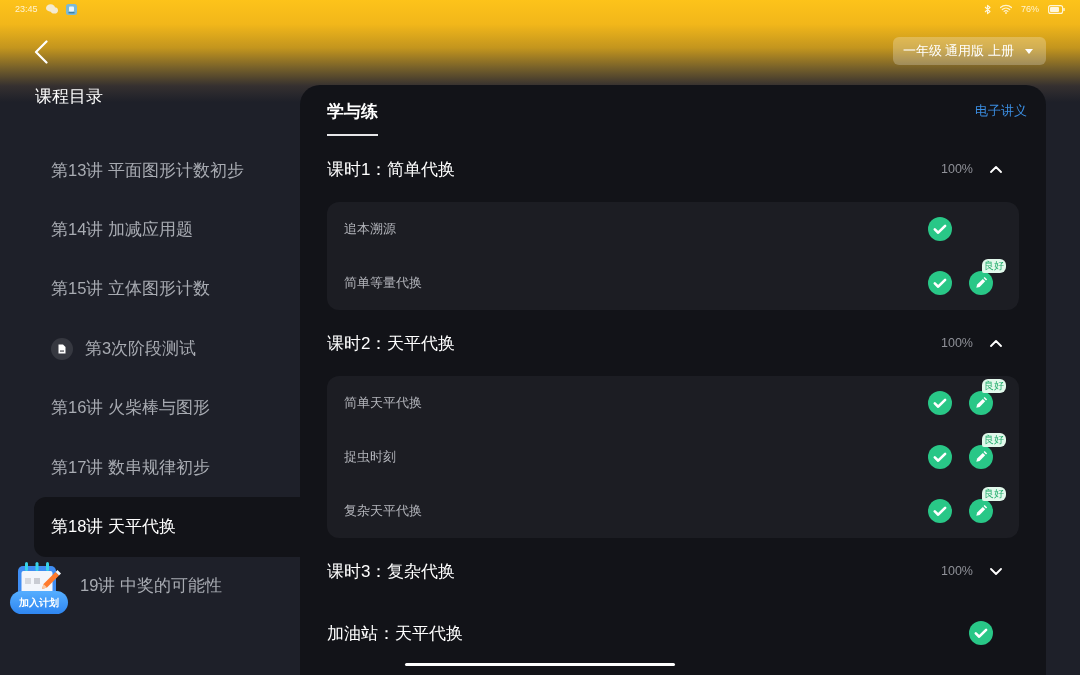  Describe the element at coordinates (392, 343) in the screenshot. I see `section-title: 课时2：天平代换` at that location.